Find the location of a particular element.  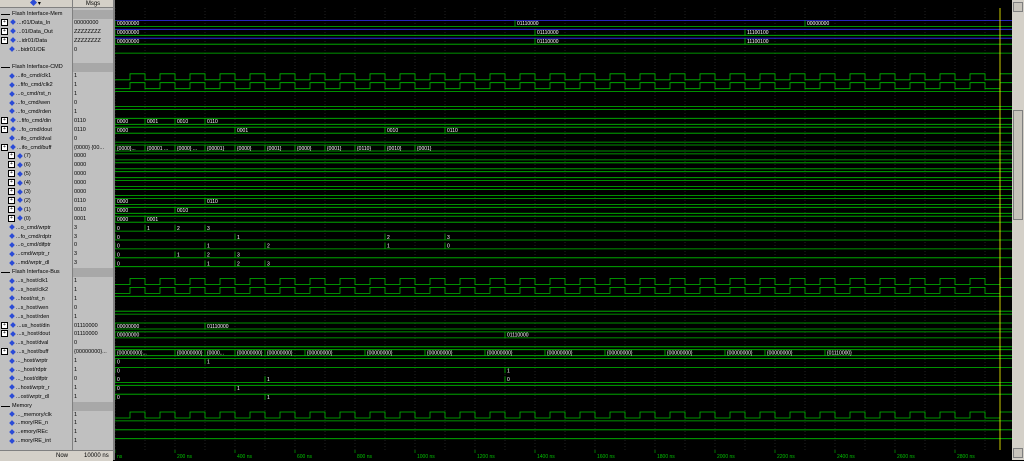

signal-row: ...fo_cmd/wen is located at coordinates (36, 103).